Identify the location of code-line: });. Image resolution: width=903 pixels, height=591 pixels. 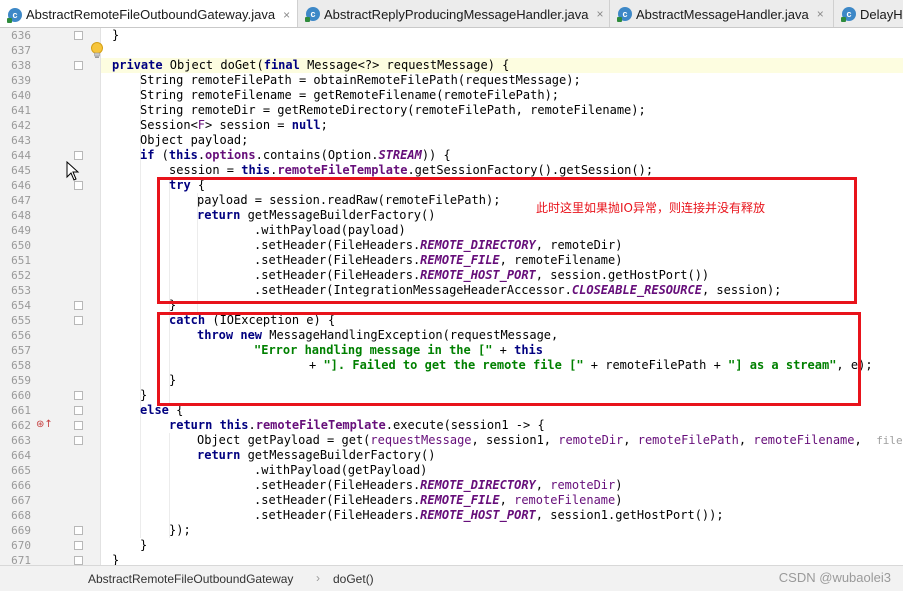
(180, 530).